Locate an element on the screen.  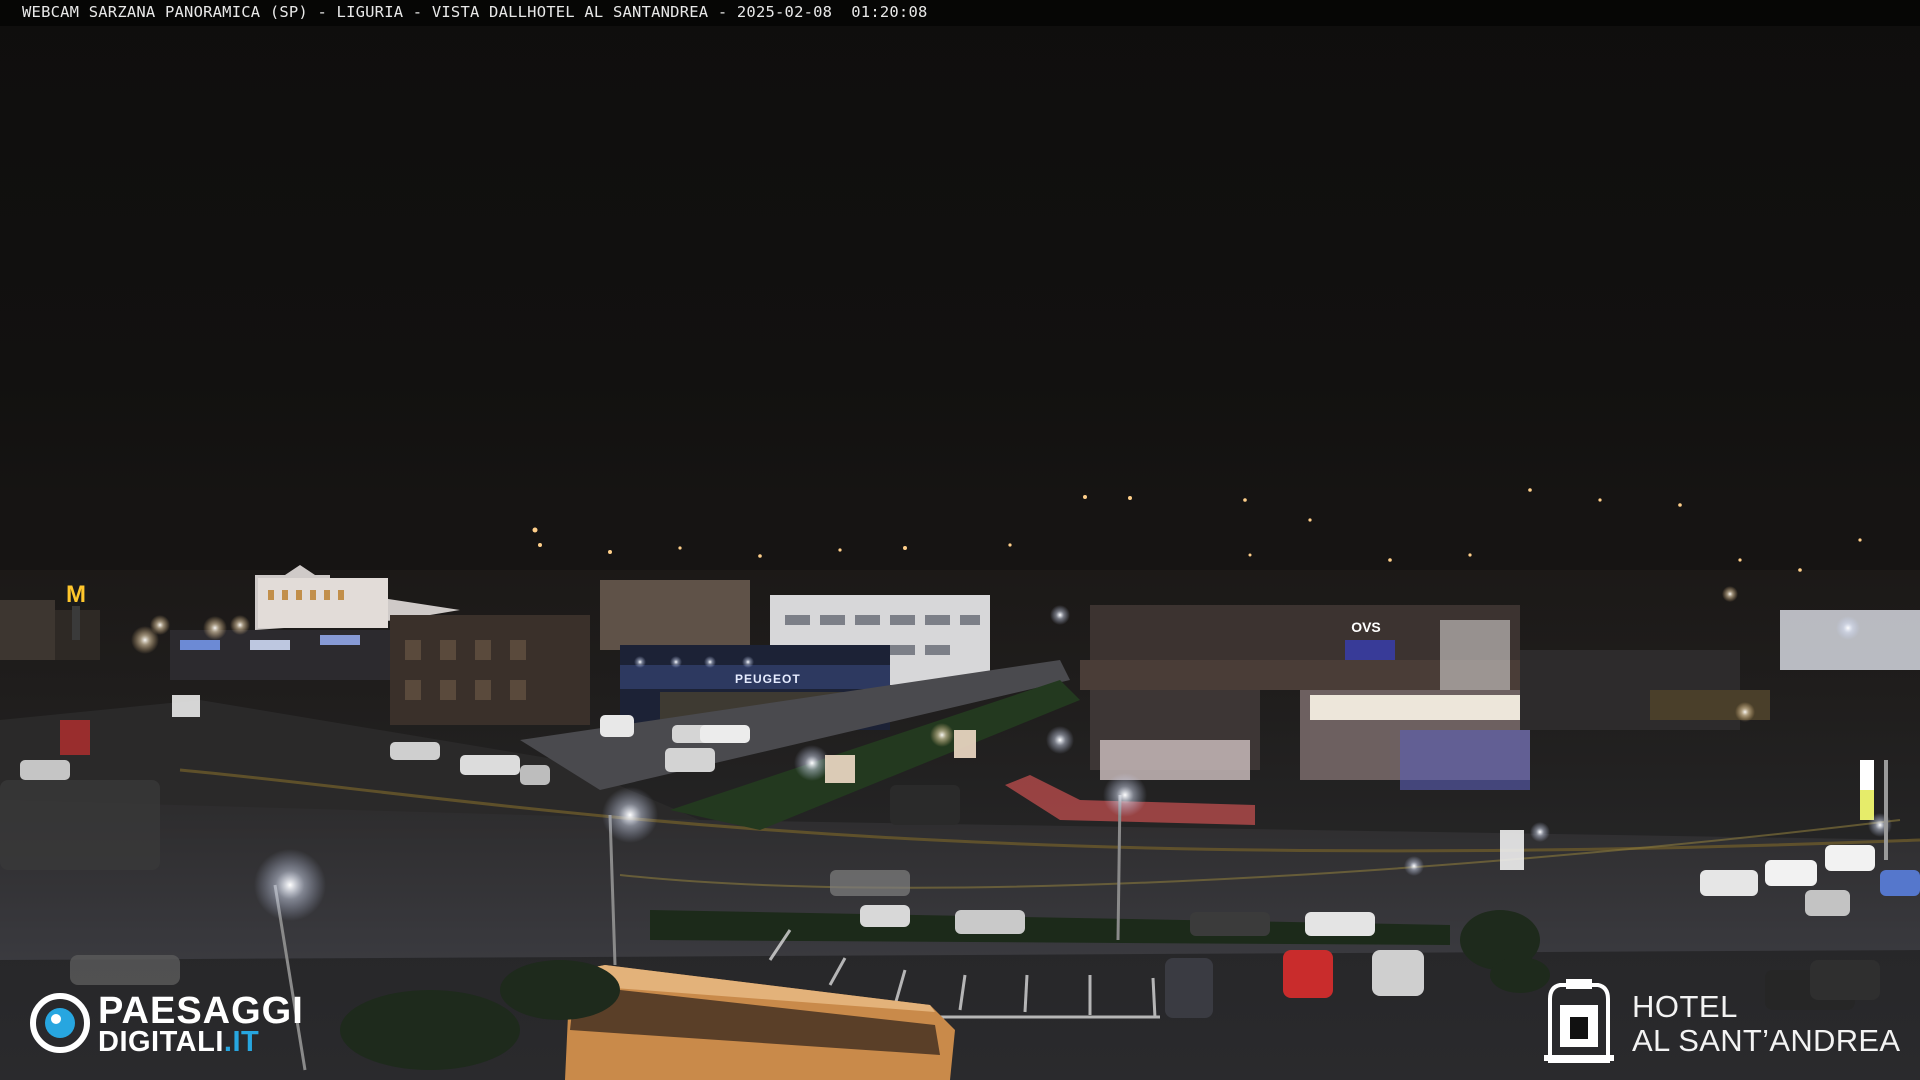
hotel-crest-icon is located at coordinates (1579, 1021).